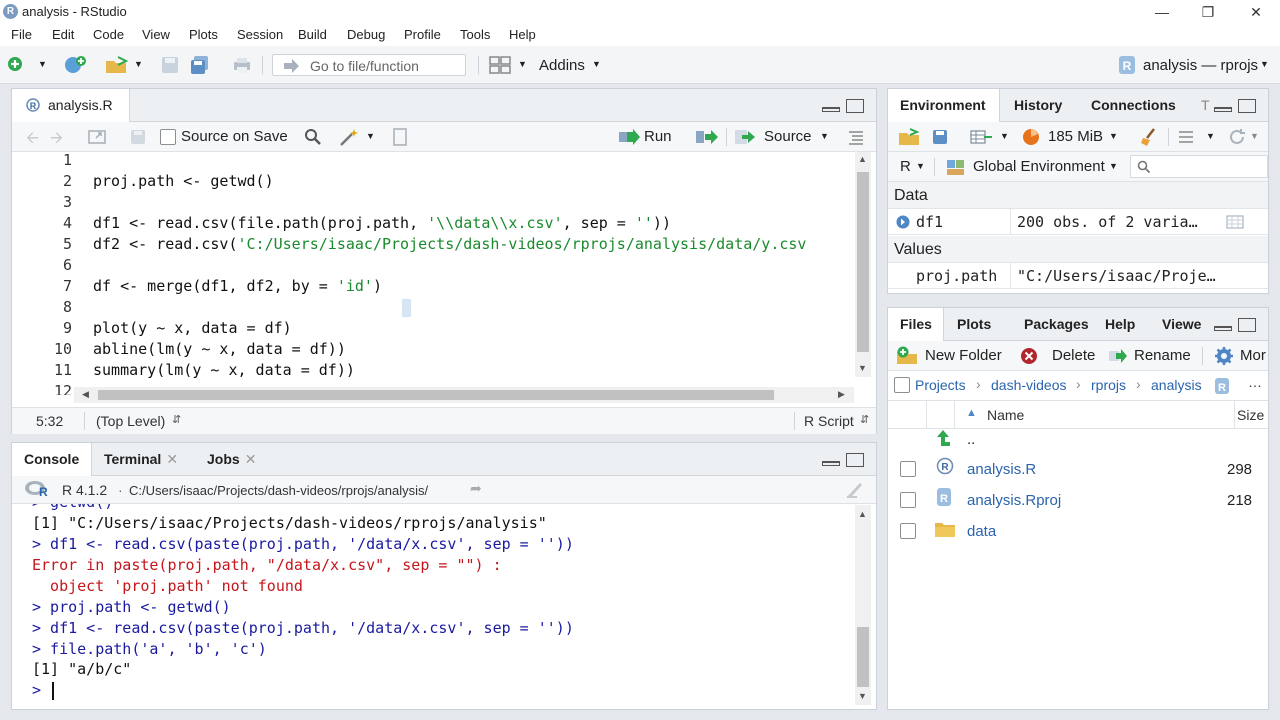 This screenshot has height=720, width=1280. I want to click on file-checkbox, so click(908, 500).